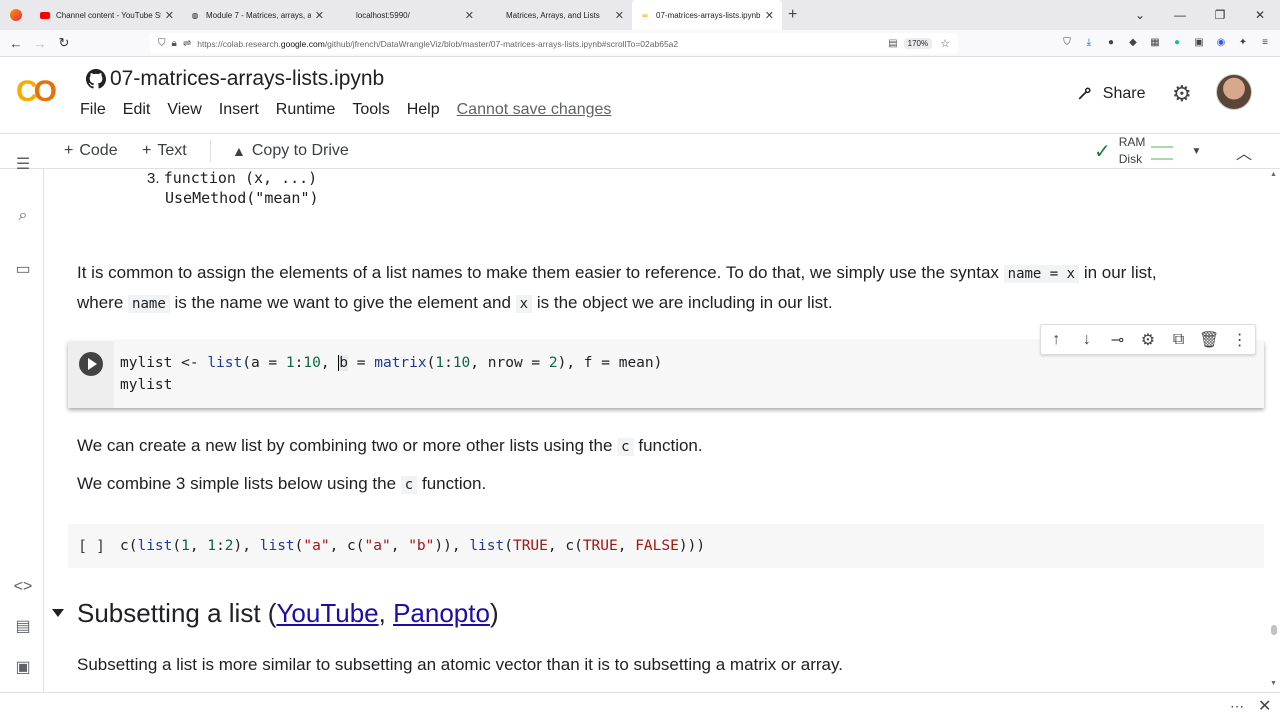 Image resolution: width=1280 pixels, height=720 pixels. Describe the element at coordinates (23, 164) in the screenshot. I see `table-of-contents-icon: ☰` at that location.